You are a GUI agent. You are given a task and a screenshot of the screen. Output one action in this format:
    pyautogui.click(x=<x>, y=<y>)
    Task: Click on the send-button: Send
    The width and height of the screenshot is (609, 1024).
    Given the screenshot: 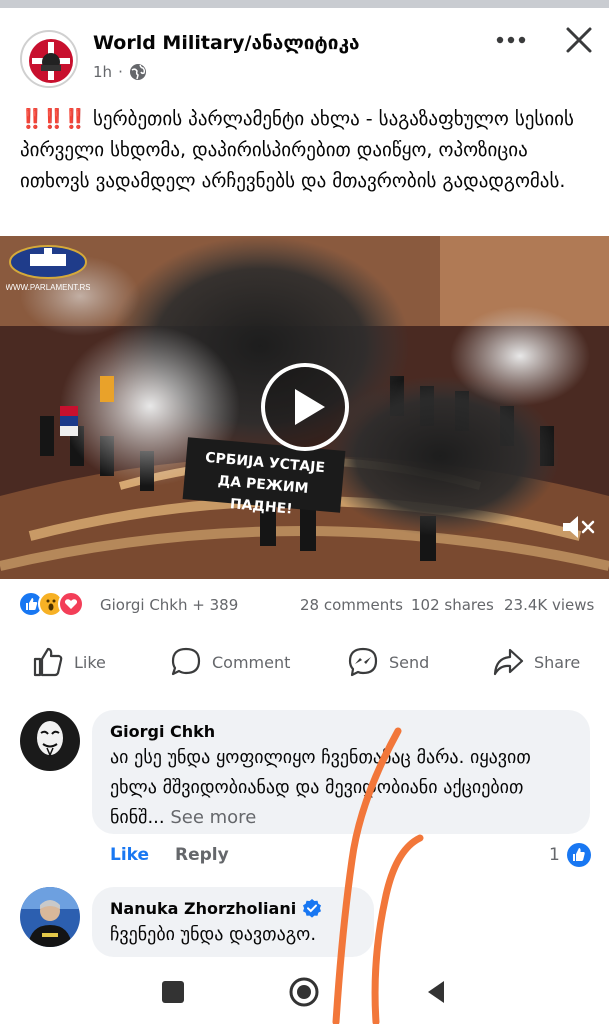 What is the action you would take?
    pyautogui.click(x=388, y=662)
    